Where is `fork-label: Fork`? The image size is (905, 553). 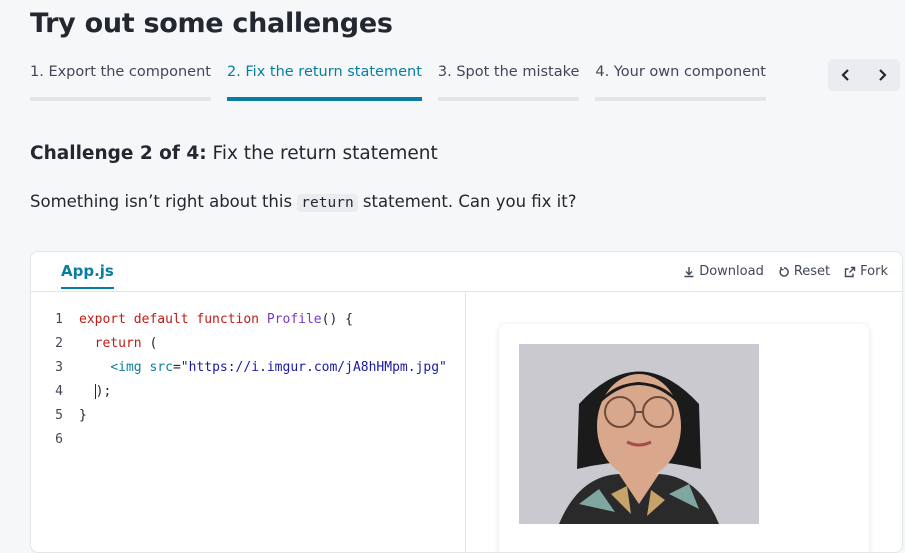
fork-label: Fork is located at coordinates (874, 271).